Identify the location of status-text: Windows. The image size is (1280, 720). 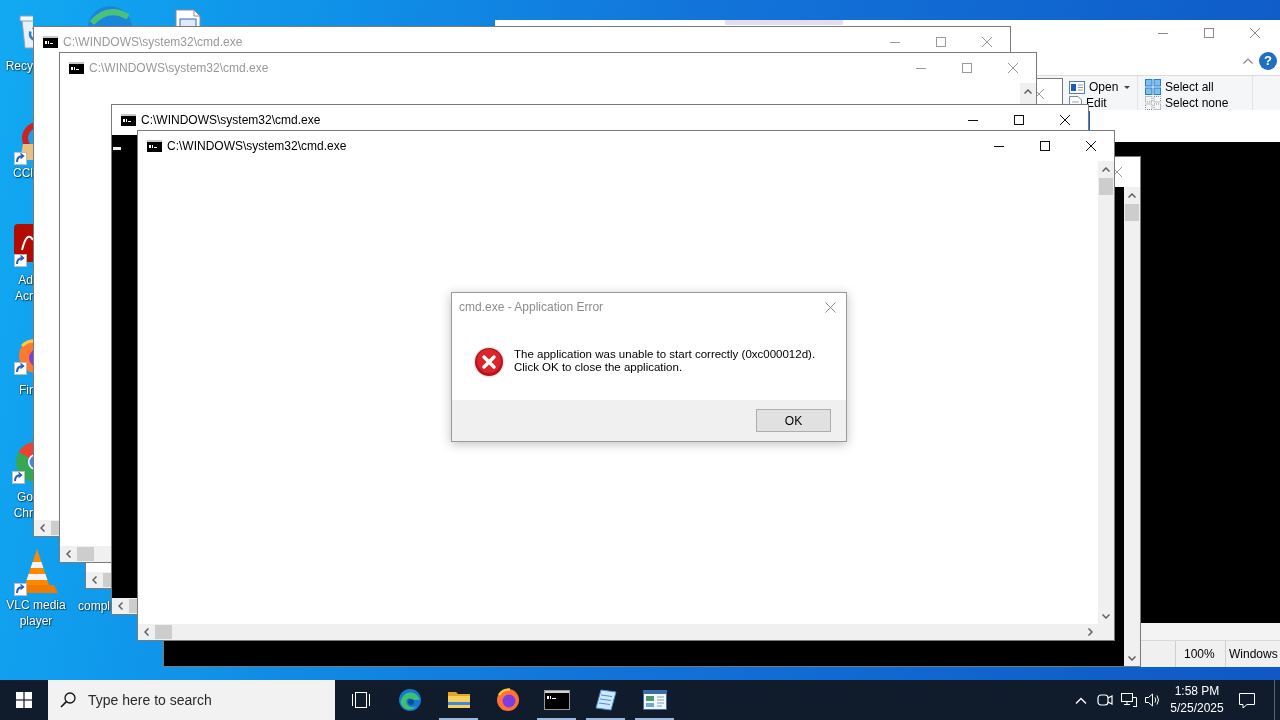
(1253, 654).